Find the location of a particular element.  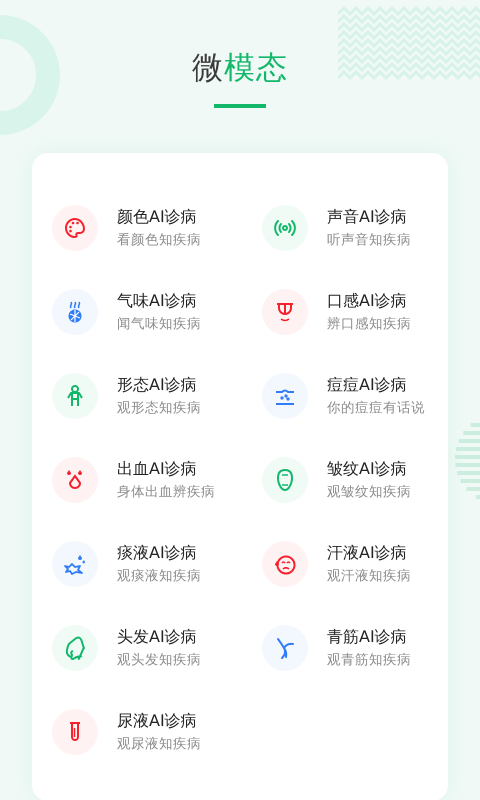

feature-subtitle: 看颜色知疾病 is located at coordinates (159, 240).